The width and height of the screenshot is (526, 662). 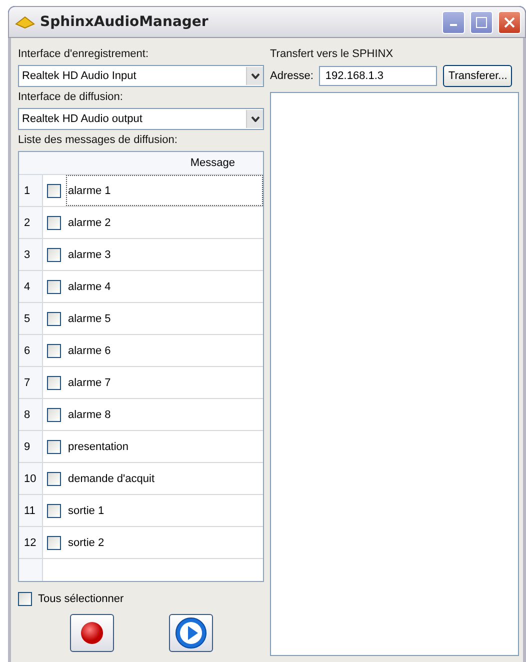 I want to click on section-title: Transfert vers le SPHINX, so click(x=332, y=54).